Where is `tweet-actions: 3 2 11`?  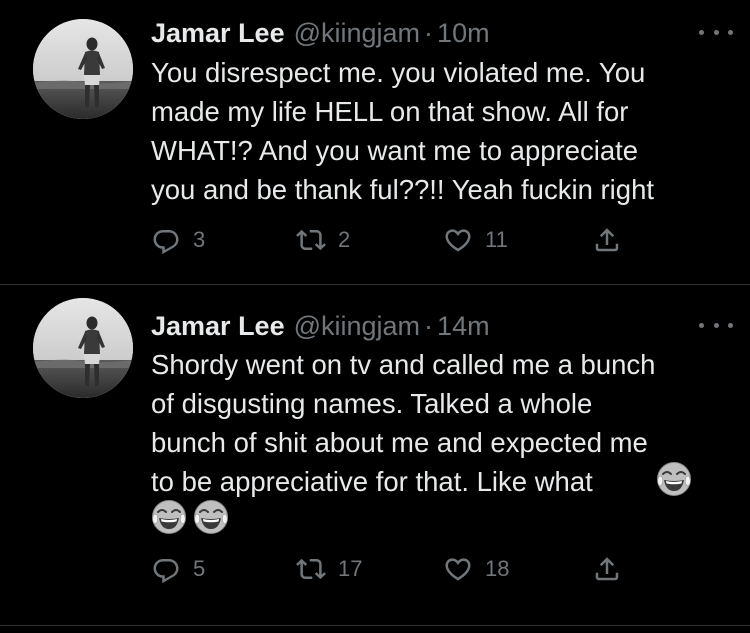
tweet-actions: 3 2 11 is located at coordinates (391, 240).